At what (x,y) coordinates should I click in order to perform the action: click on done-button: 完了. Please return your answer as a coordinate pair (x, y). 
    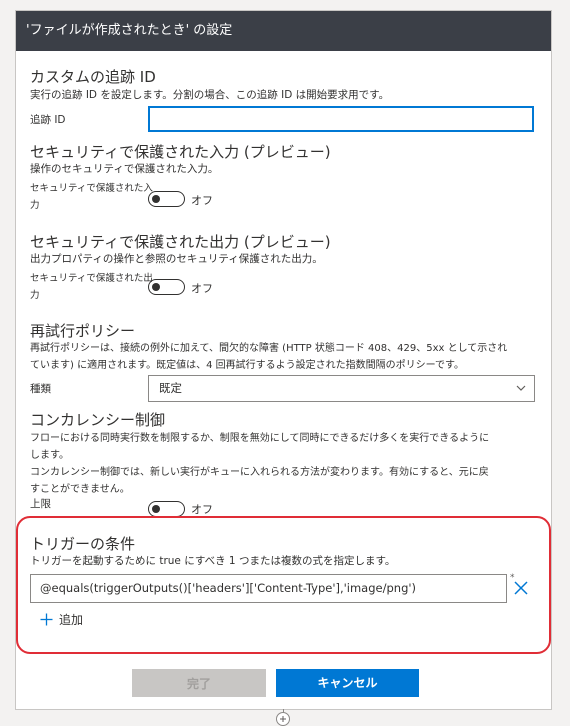
    Looking at the image, I should click on (199, 683).